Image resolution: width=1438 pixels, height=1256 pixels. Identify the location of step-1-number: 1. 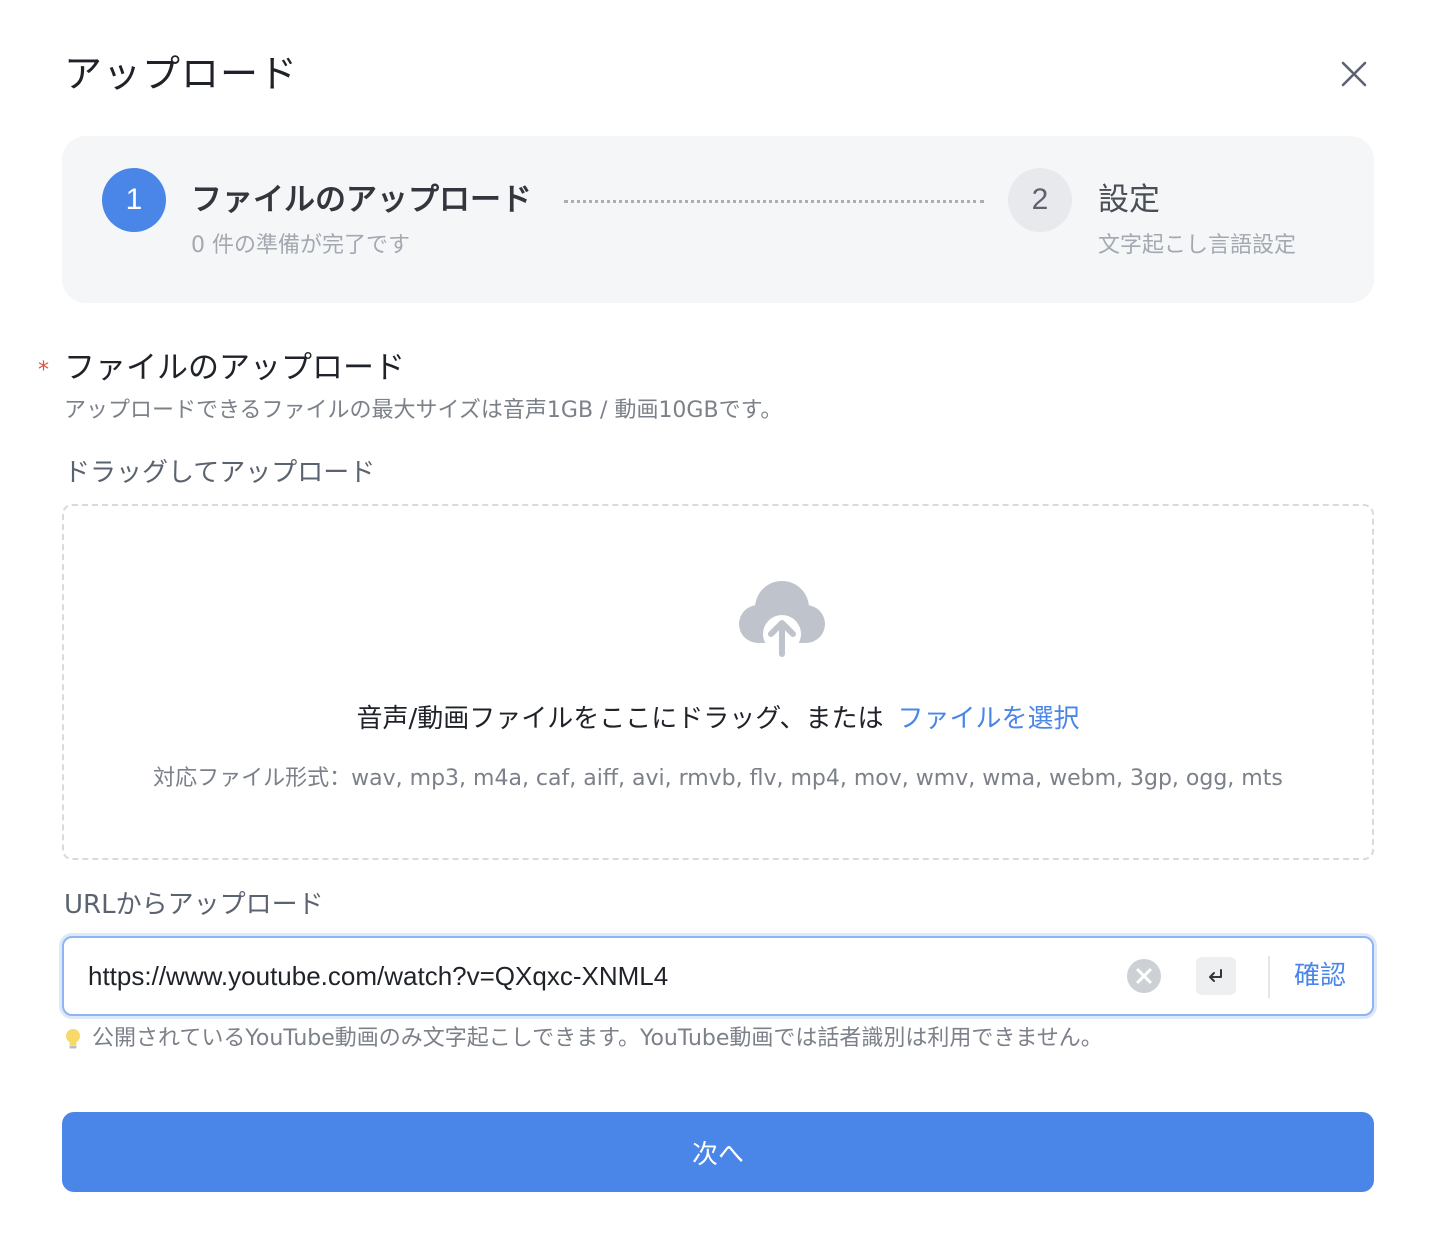
(134, 200).